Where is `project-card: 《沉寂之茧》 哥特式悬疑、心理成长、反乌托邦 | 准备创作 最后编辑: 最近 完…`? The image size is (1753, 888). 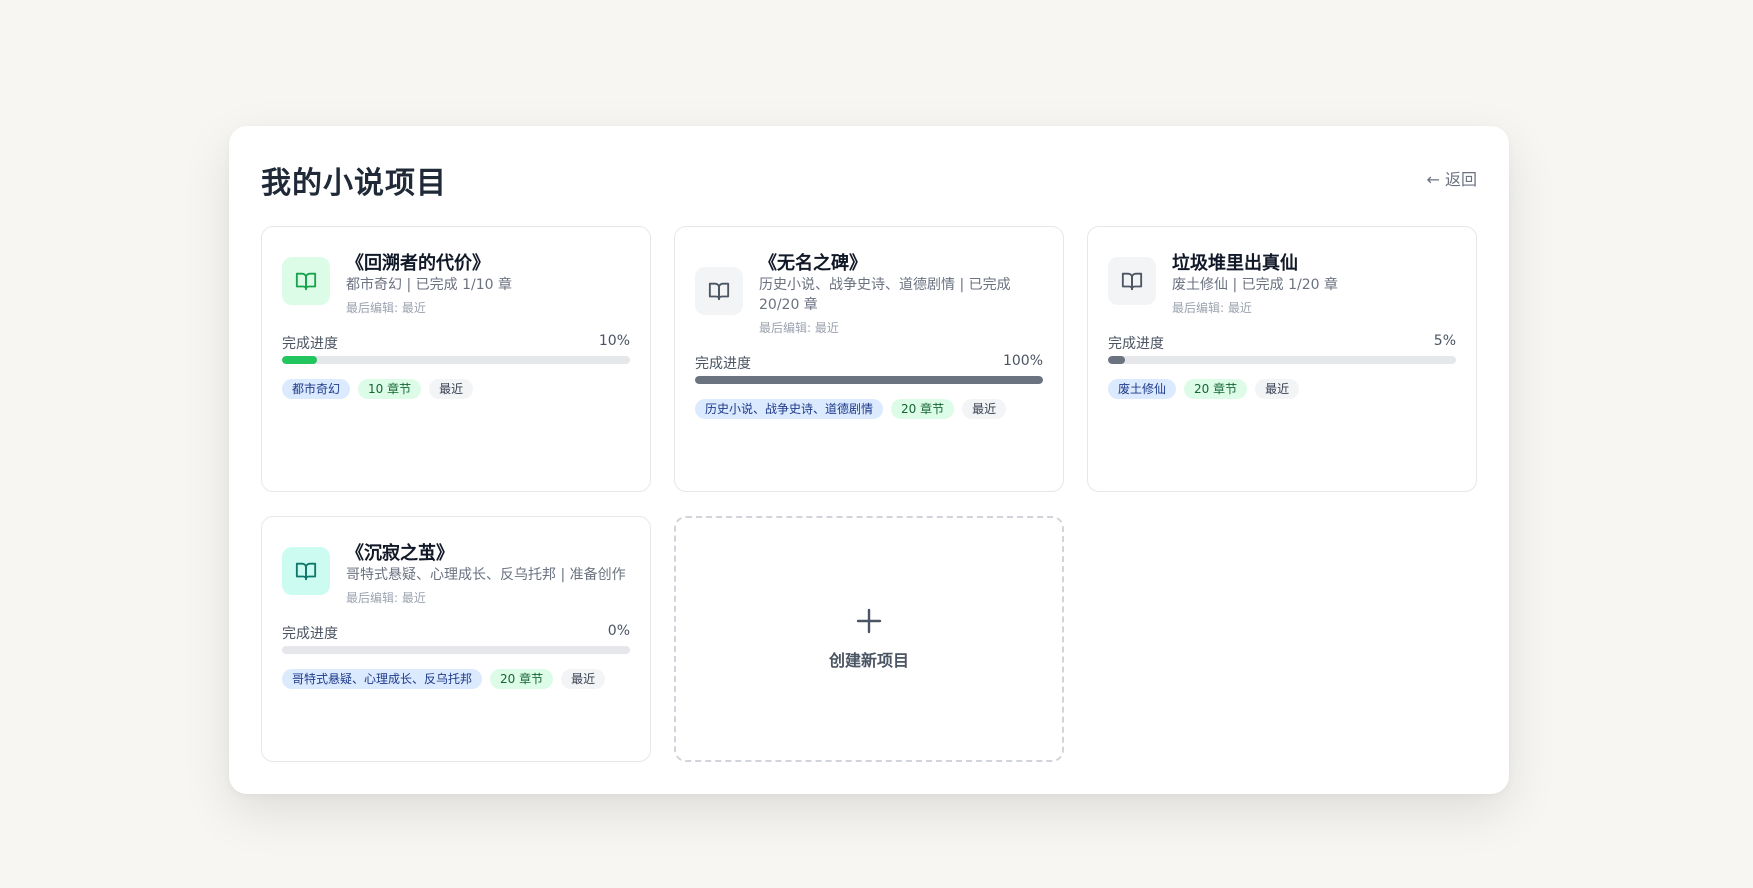
project-card: 《沉寂之茧》 哥特式悬疑、心理成长、反乌托邦 | 准备创作 最后编辑: 最近 完… is located at coordinates (456, 639).